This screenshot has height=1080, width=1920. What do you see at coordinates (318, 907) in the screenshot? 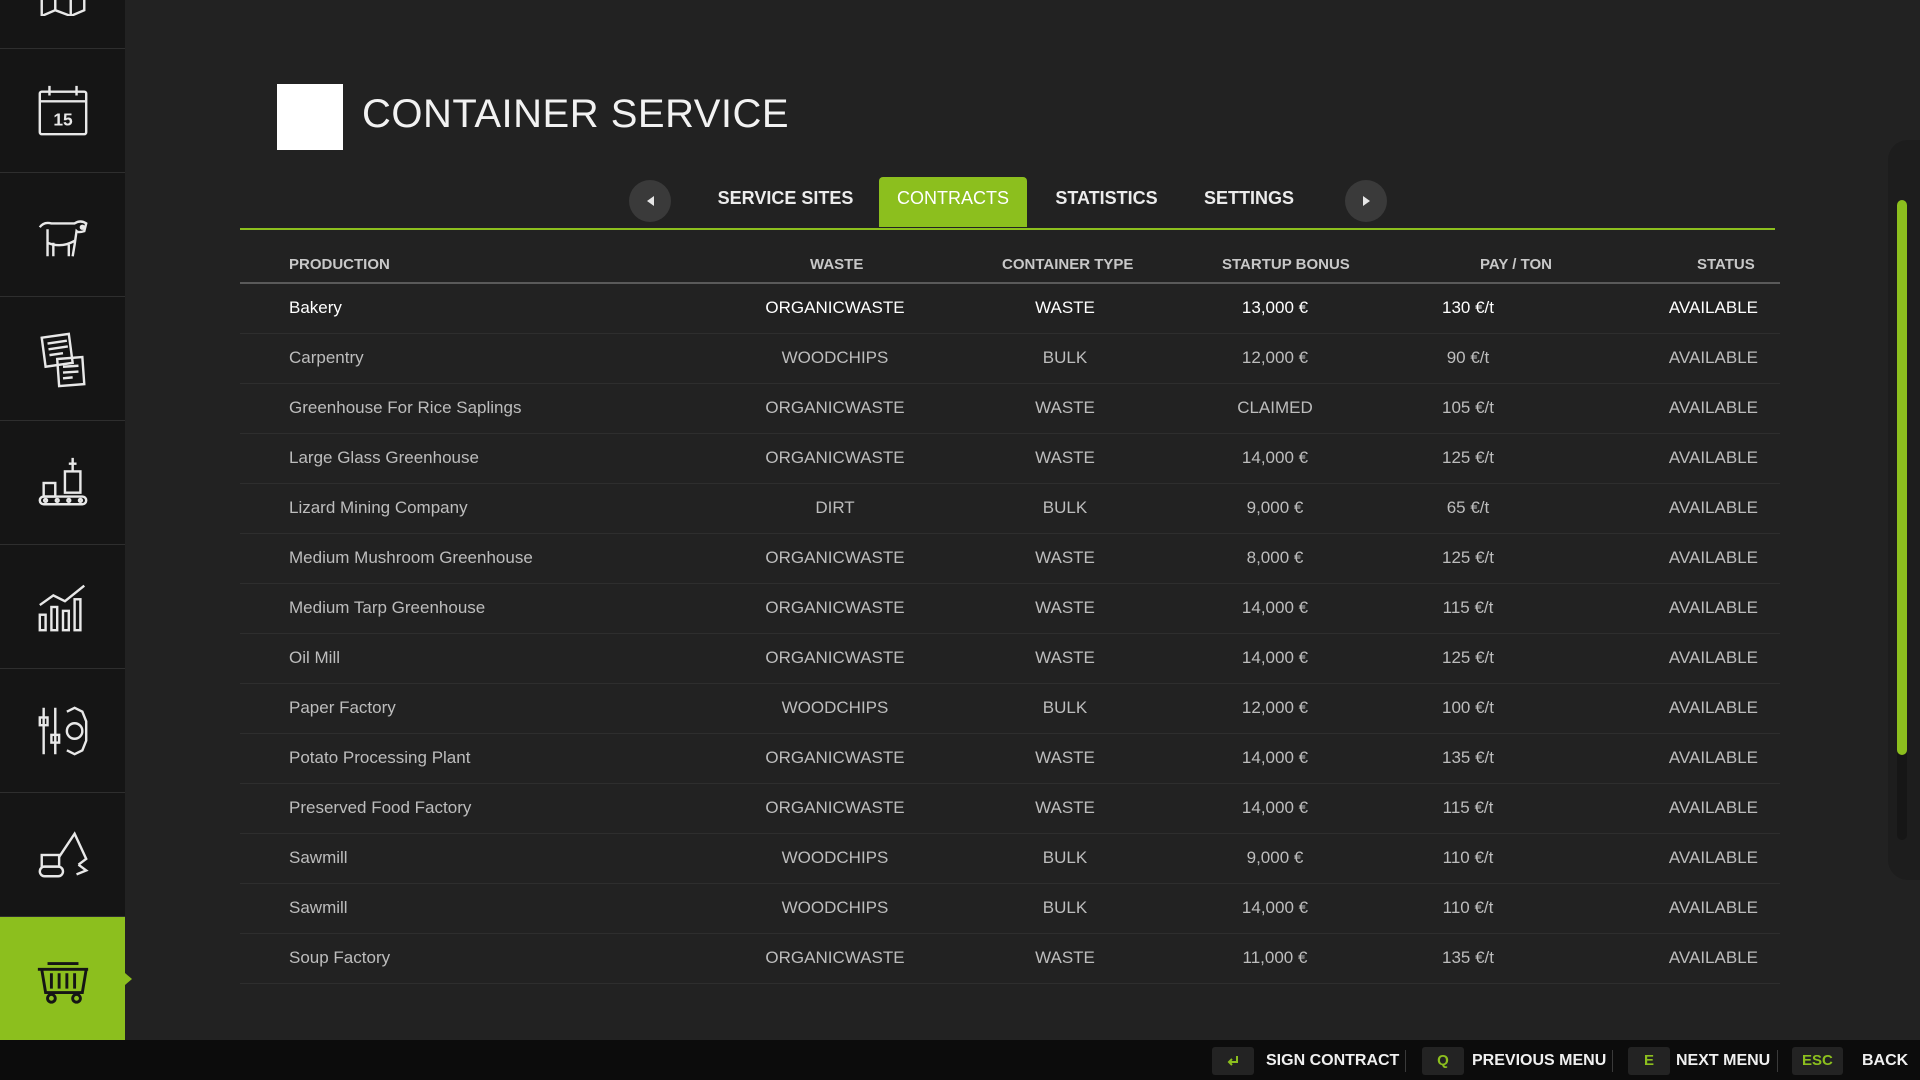
I see `cell-production: Sawmill` at bounding box center [318, 907].